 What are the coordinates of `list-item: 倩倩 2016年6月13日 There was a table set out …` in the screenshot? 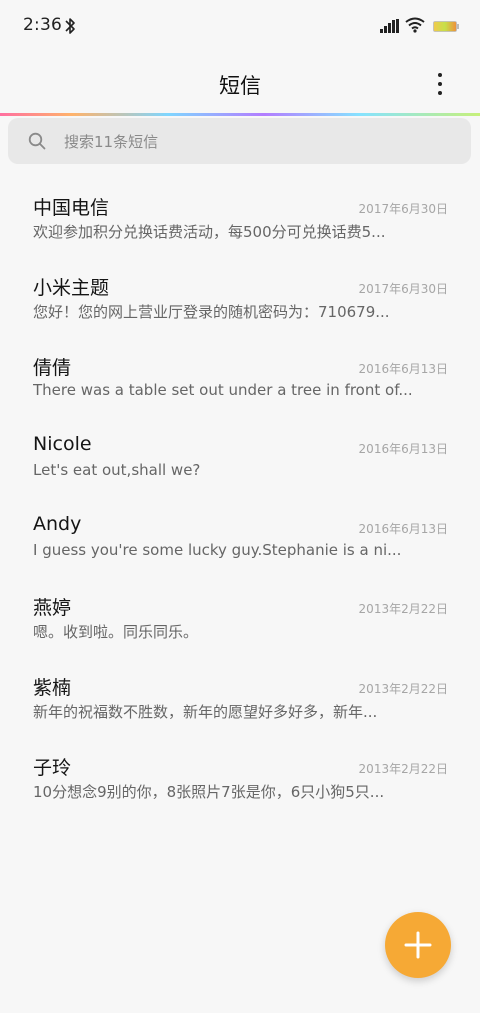 It's located at (240, 376).